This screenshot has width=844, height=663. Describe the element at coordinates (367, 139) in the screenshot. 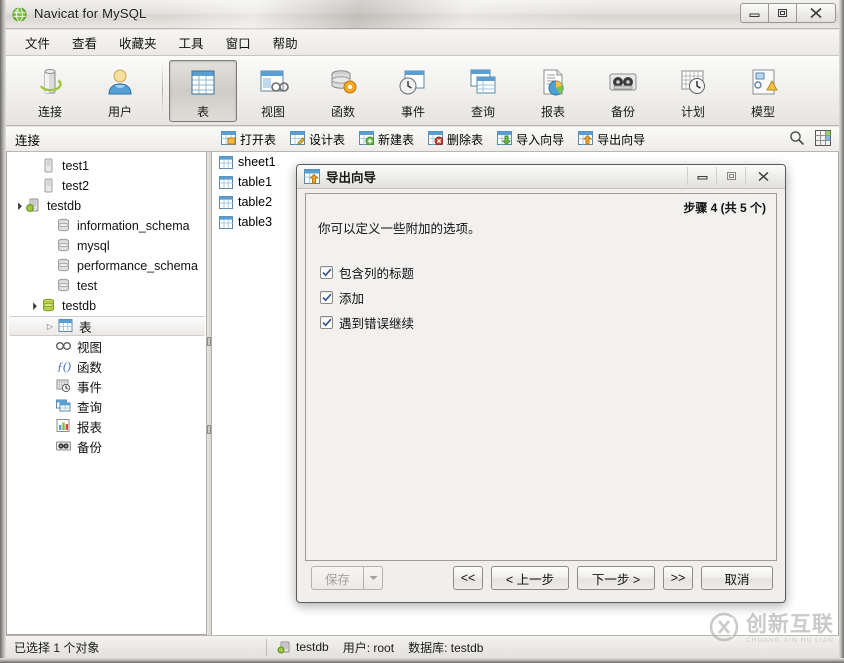

I see `new-table-icon` at that location.